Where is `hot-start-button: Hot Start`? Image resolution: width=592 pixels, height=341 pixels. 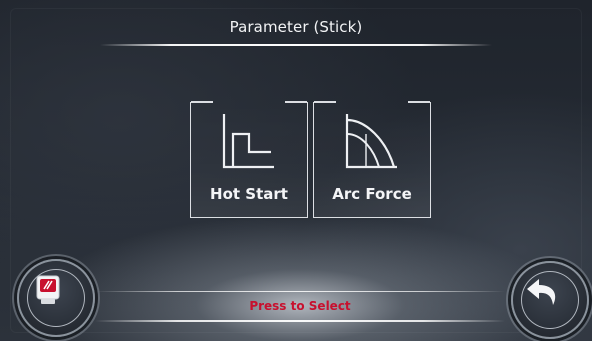 hot-start-button: Hot Start is located at coordinates (249, 159).